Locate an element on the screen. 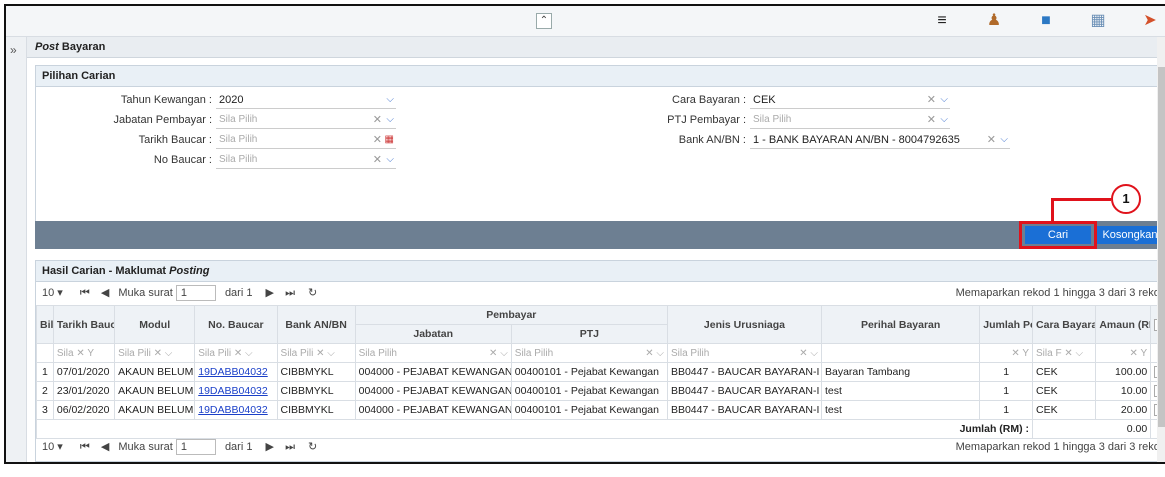 This screenshot has width=1165, height=477. filter-ptj: Sila Pilih ✕ ⌵ is located at coordinates (589, 353).